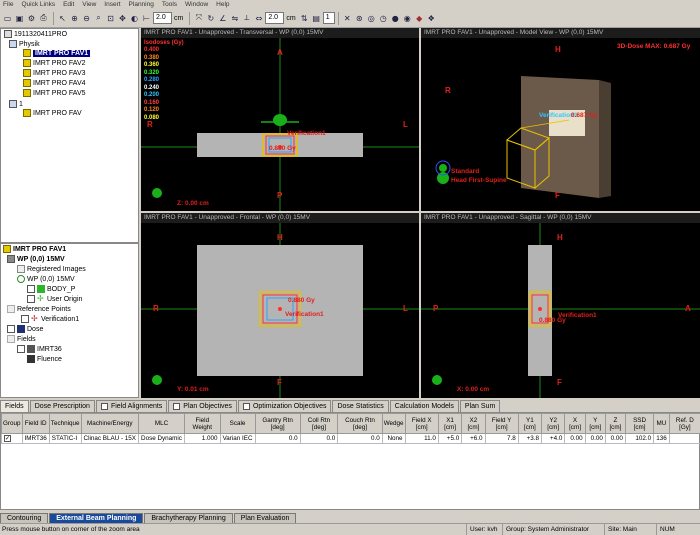 This screenshot has width=700, height=535. I want to click on workspace-contouring: Contouring, so click(24, 518).